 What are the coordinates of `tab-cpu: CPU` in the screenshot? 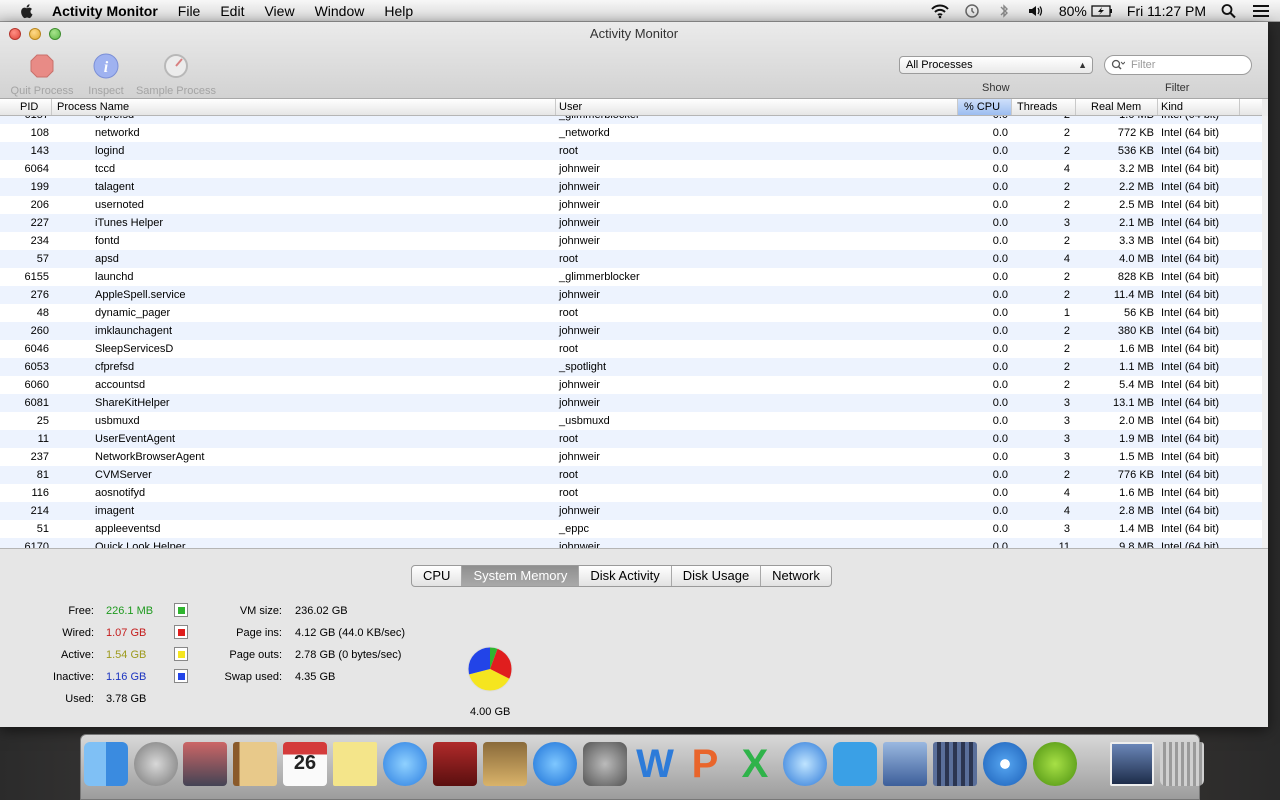 It's located at (437, 576).